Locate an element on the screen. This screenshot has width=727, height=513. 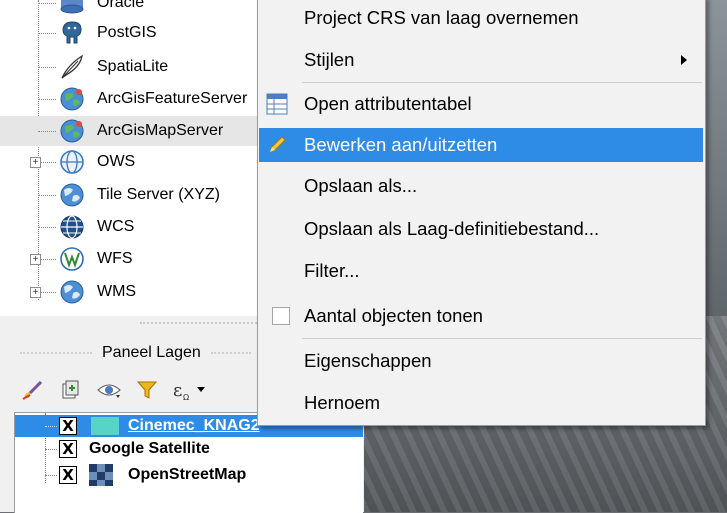
layer-label: Google Satellite is located at coordinates (149, 448).